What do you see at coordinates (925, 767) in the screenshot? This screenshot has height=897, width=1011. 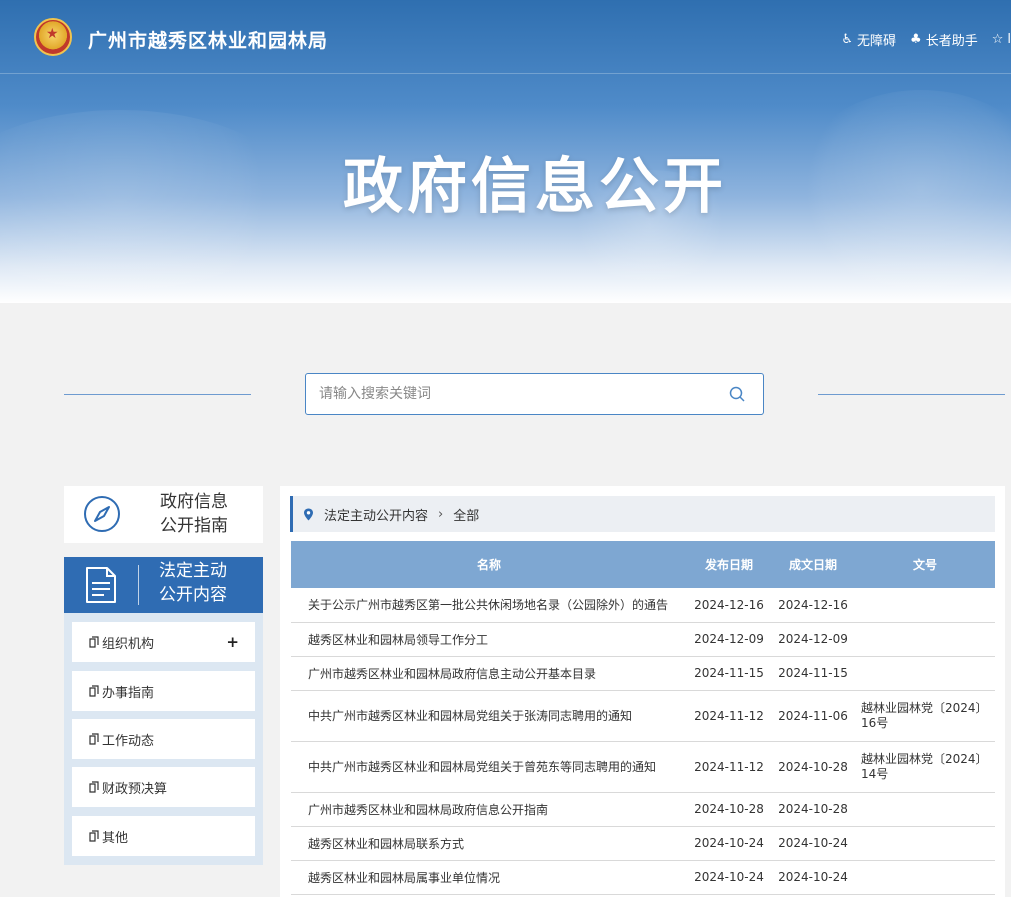 I see `row-doc-number: 越林业园林党〔2024〕14号` at bounding box center [925, 767].